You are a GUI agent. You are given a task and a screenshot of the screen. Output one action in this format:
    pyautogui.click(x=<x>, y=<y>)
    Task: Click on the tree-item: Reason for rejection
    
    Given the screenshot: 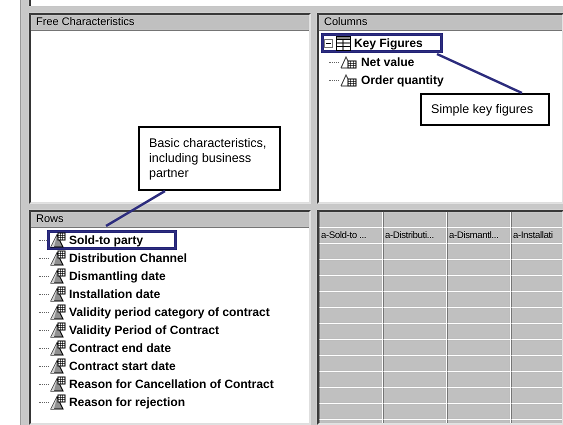 What is the action you would take?
    pyautogui.click(x=127, y=402)
    